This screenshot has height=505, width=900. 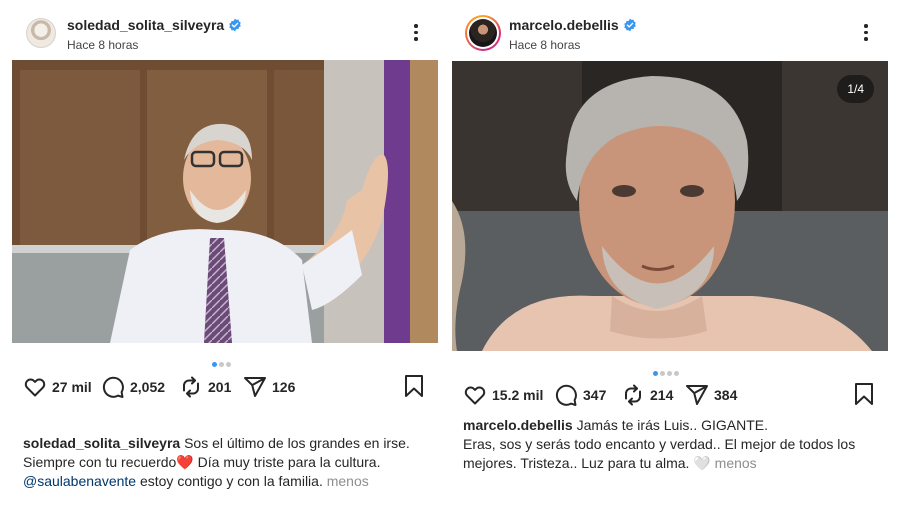 What do you see at coordinates (675, 34) in the screenshot?
I see `post-header: marcelo.debellis Hace 8 horas` at bounding box center [675, 34].